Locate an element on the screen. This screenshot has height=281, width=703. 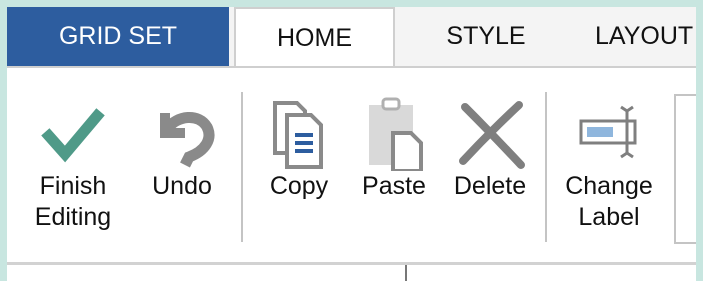
copy-button: Copy is located at coordinates (299, 147).